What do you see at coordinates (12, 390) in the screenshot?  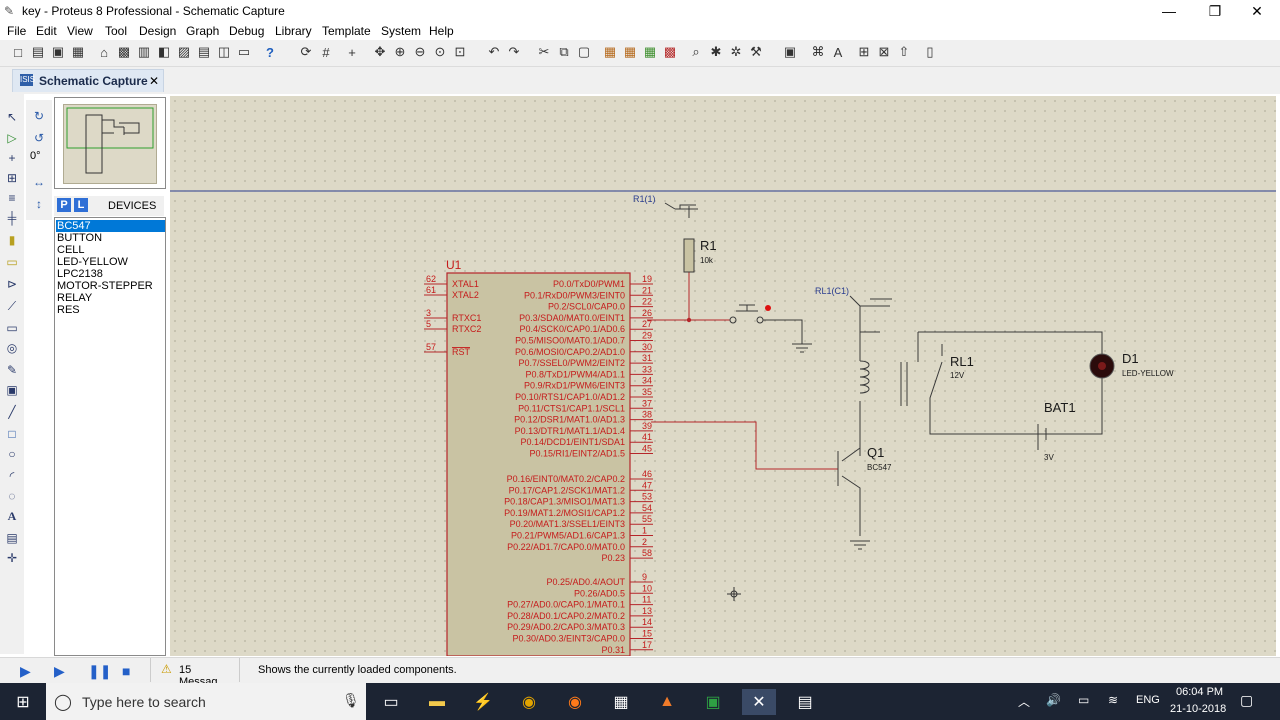 I see `virtual-instruments-icon: ▣` at bounding box center [12, 390].